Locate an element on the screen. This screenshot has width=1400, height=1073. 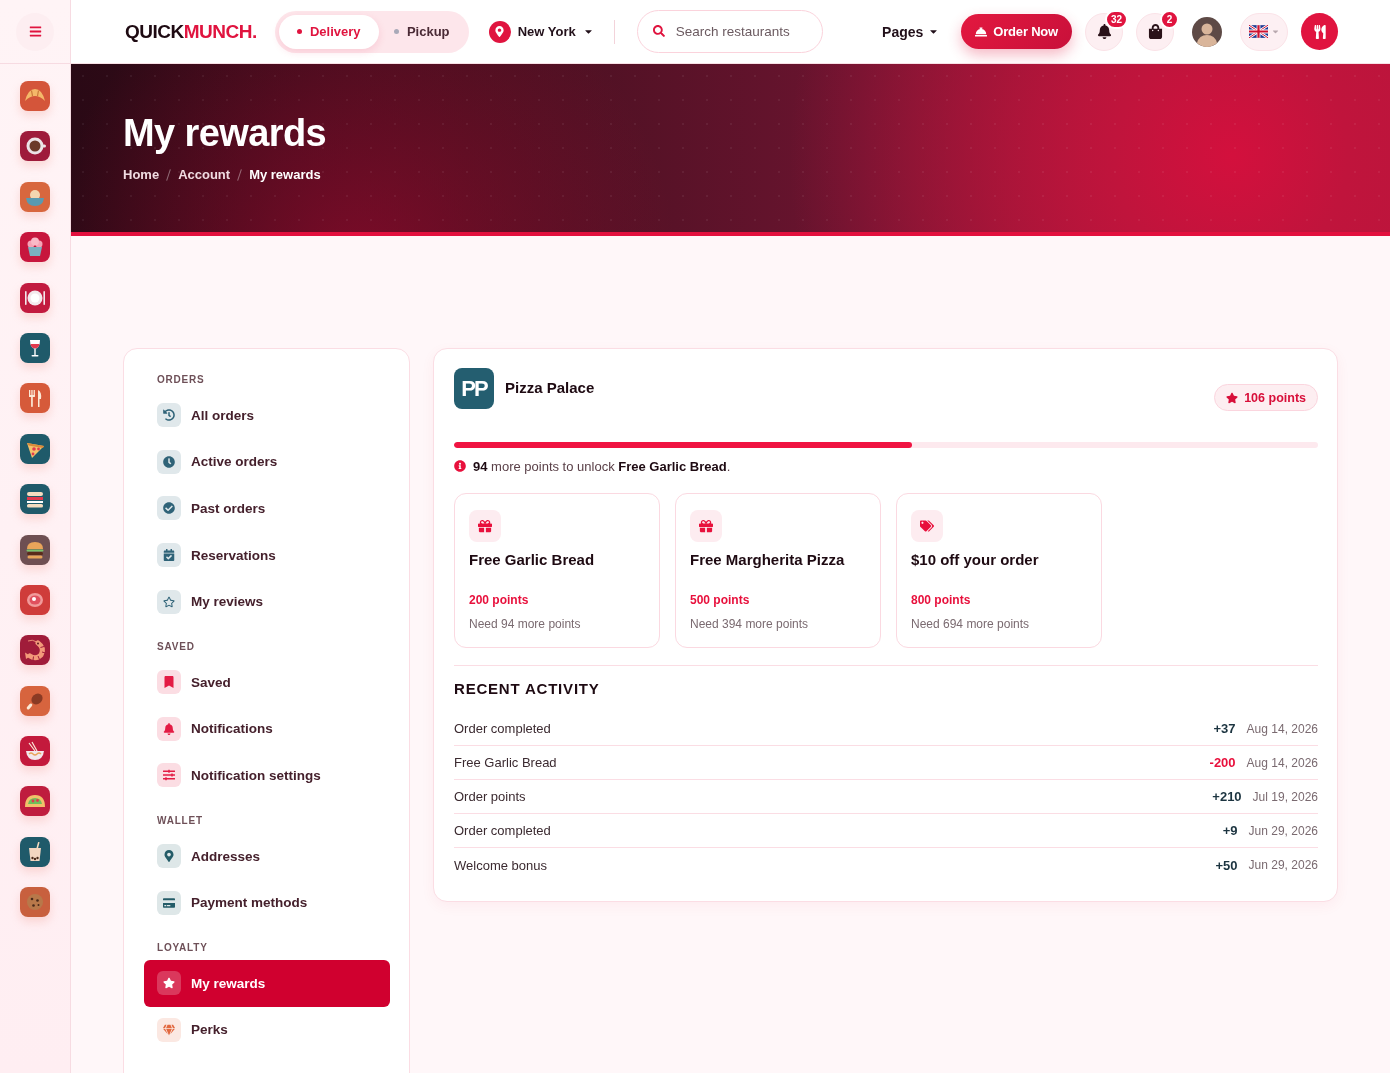
shrimp-icon is located at coordinates (35, 650).